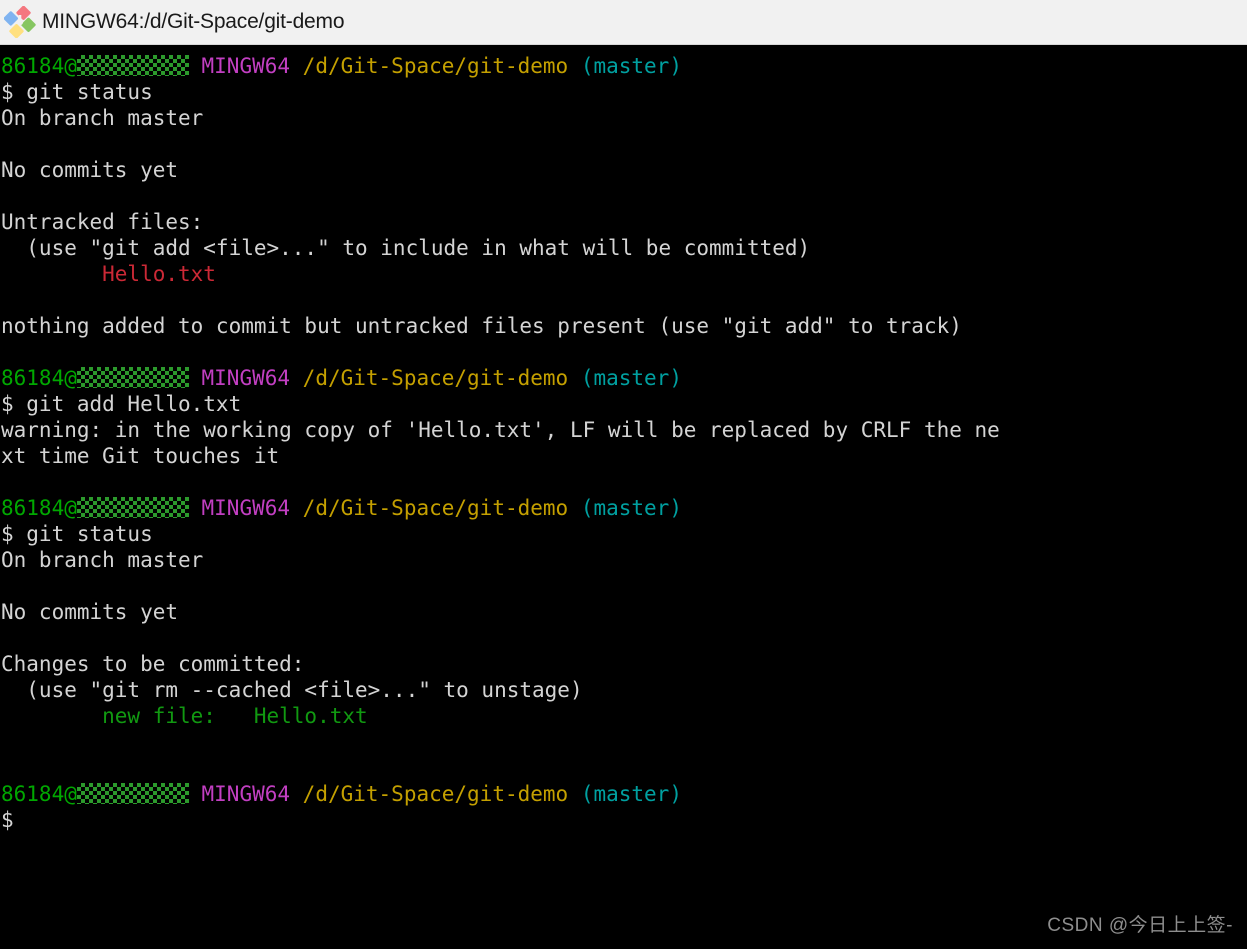 This screenshot has height=949, width=1247. Describe the element at coordinates (102, 222) in the screenshot. I see `terminal-output-line: Untracked files:` at that location.